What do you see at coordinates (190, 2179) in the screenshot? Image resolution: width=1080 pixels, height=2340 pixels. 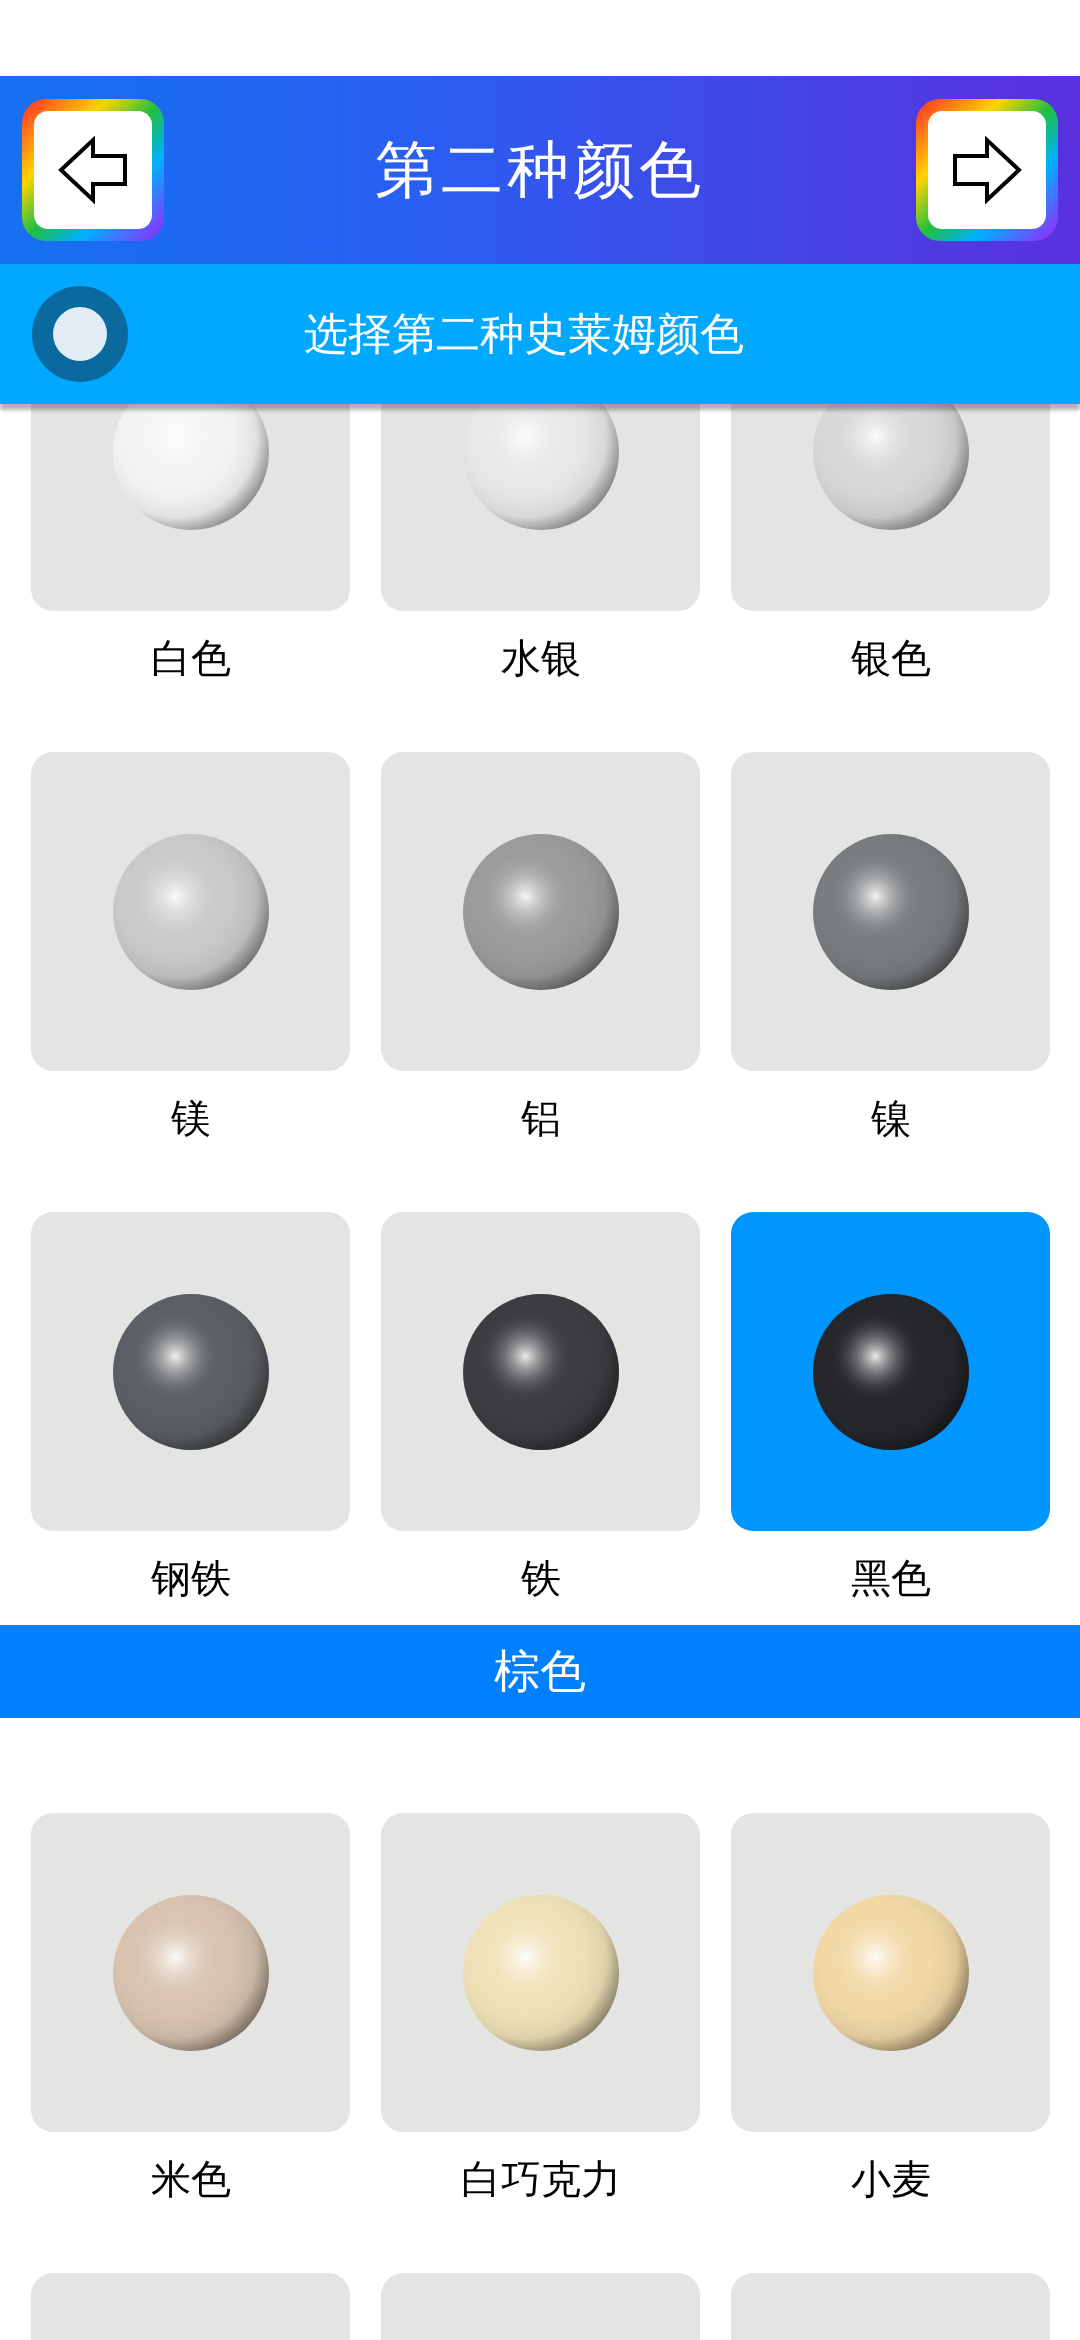 I see `color-label: 米色` at bounding box center [190, 2179].